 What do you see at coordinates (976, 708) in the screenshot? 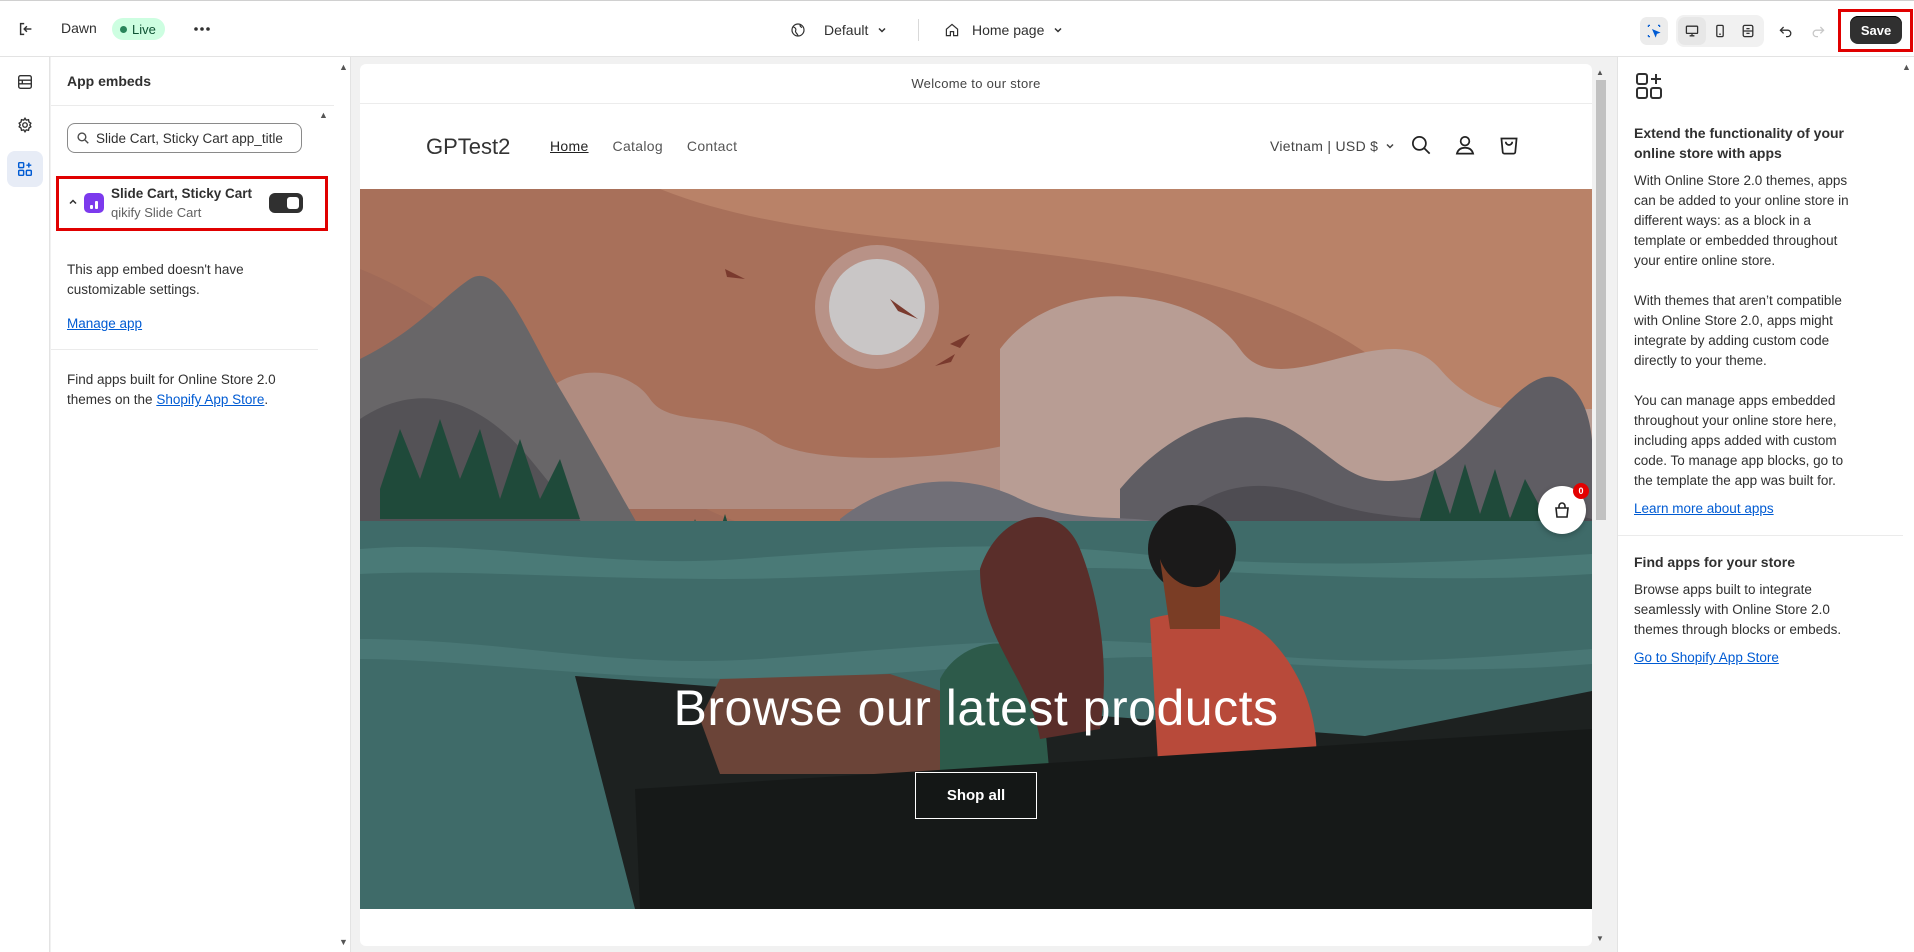
I see `hero-title: Browse our latest products` at bounding box center [976, 708].